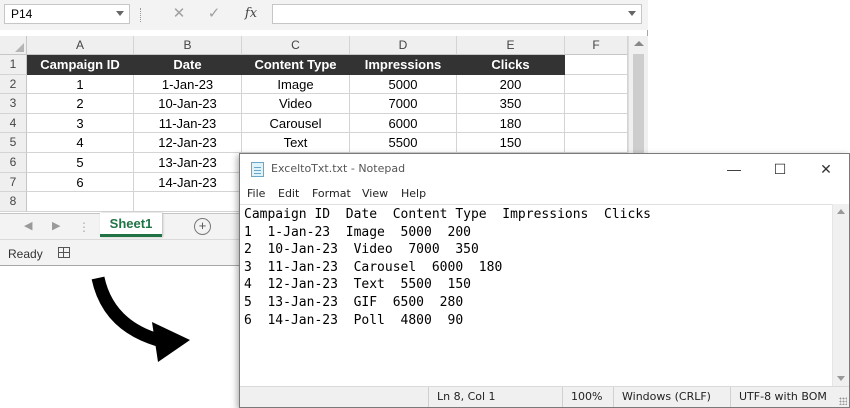 This screenshot has height=408, width=850. I want to click on window-title: ExceltoTxt.txt - Notepad, so click(338, 168).